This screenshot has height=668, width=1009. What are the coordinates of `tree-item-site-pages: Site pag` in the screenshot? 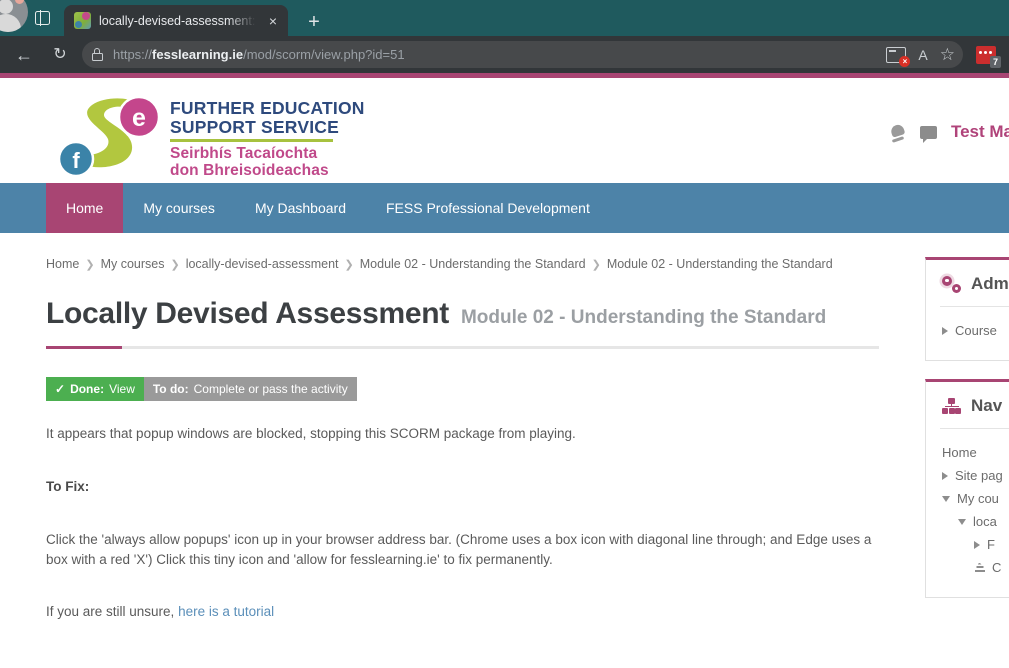 It's located at (967, 475).